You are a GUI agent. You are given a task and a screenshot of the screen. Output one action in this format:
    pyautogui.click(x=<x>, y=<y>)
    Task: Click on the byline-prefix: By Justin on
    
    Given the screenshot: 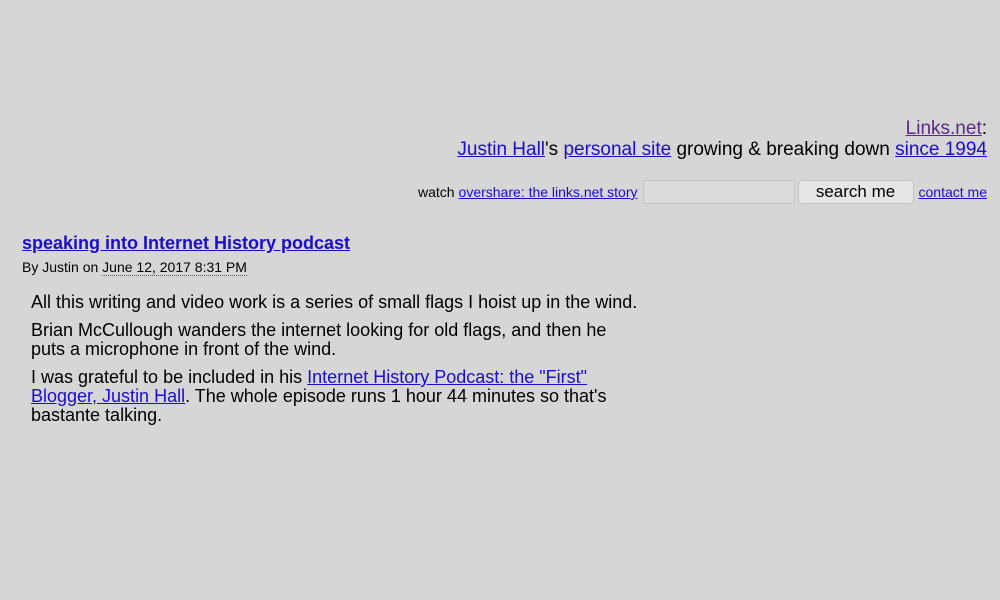 What is the action you would take?
    pyautogui.click(x=60, y=267)
    